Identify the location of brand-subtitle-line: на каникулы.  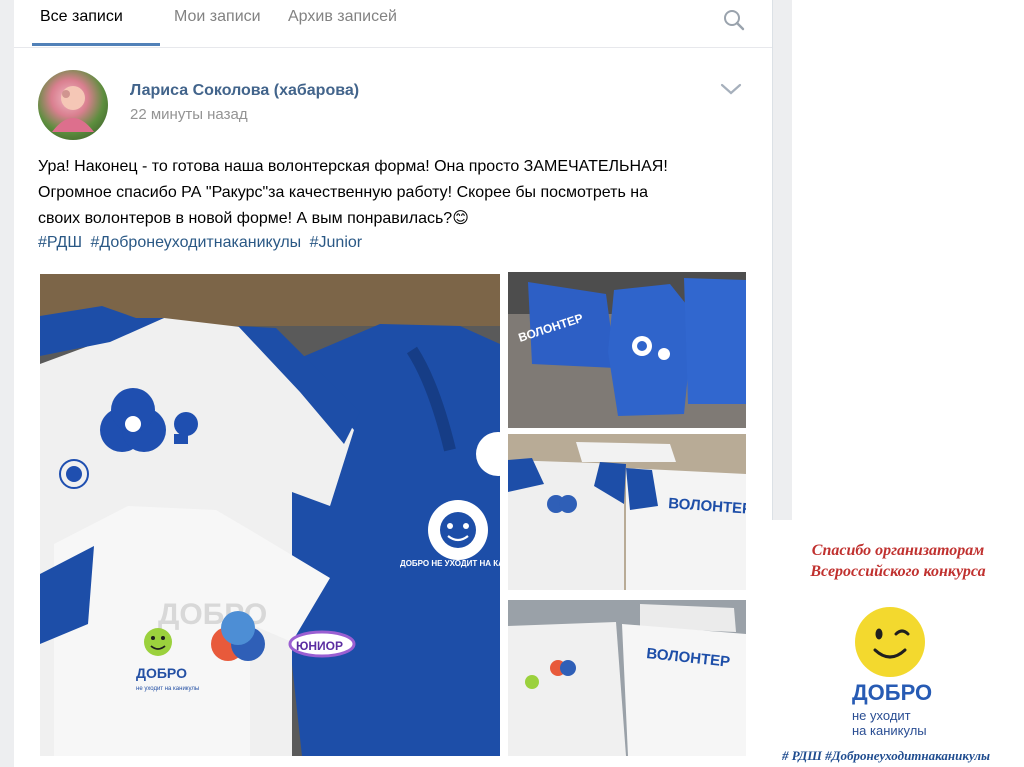
(889, 730).